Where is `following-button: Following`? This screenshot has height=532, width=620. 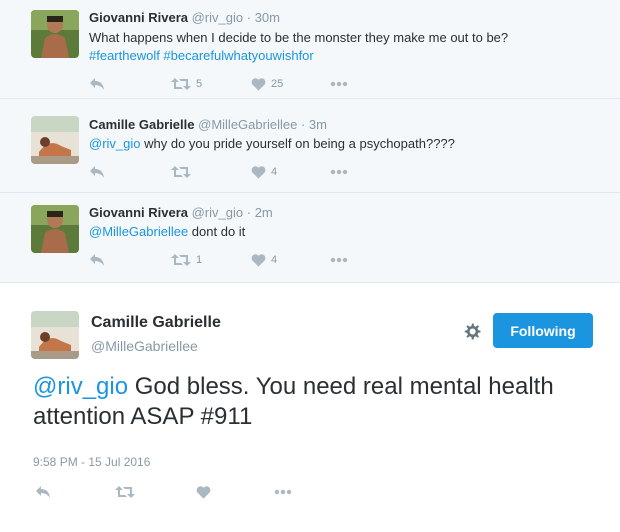 following-button: Following is located at coordinates (543, 330).